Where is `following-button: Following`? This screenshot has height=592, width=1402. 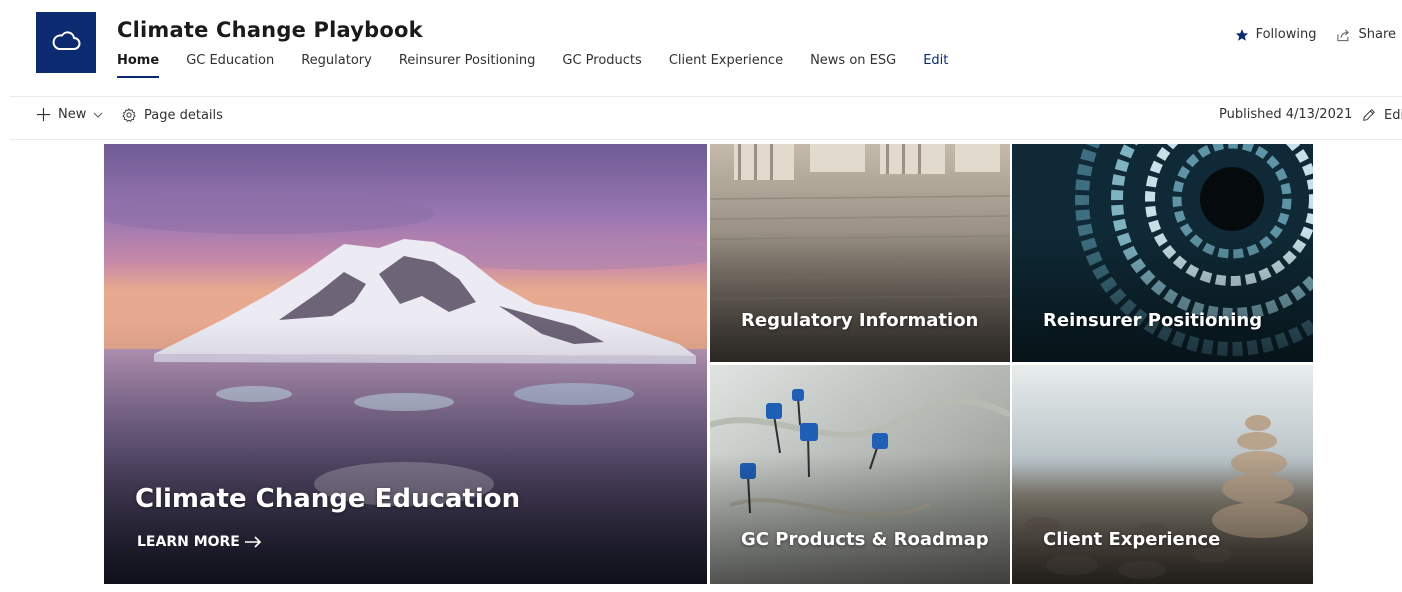 following-button: Following is located at coordinates (1276, 34).